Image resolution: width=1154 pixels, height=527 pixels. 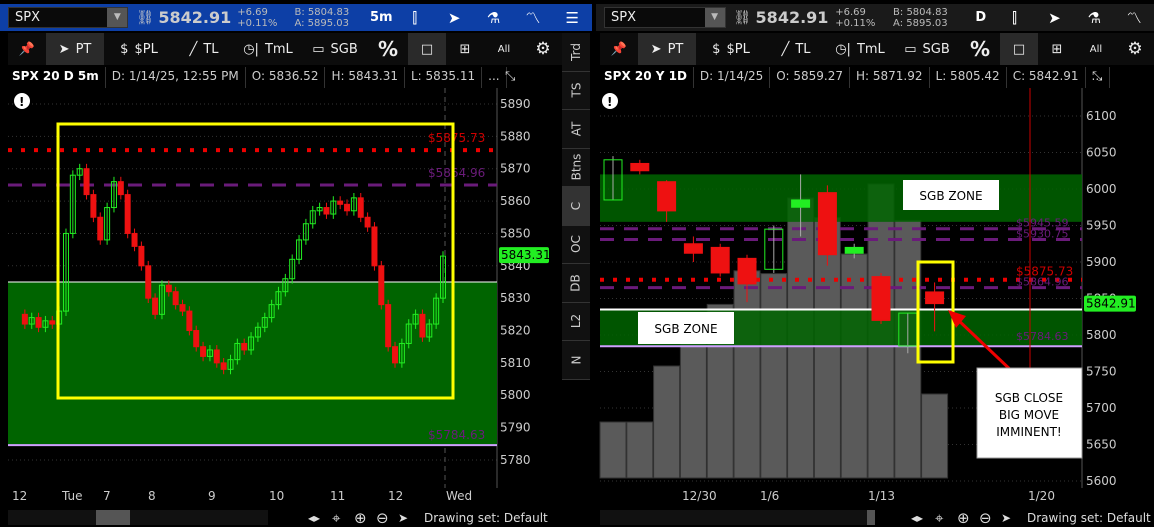 I want to click on side-tab-c: C, so click(x=576, y=206).